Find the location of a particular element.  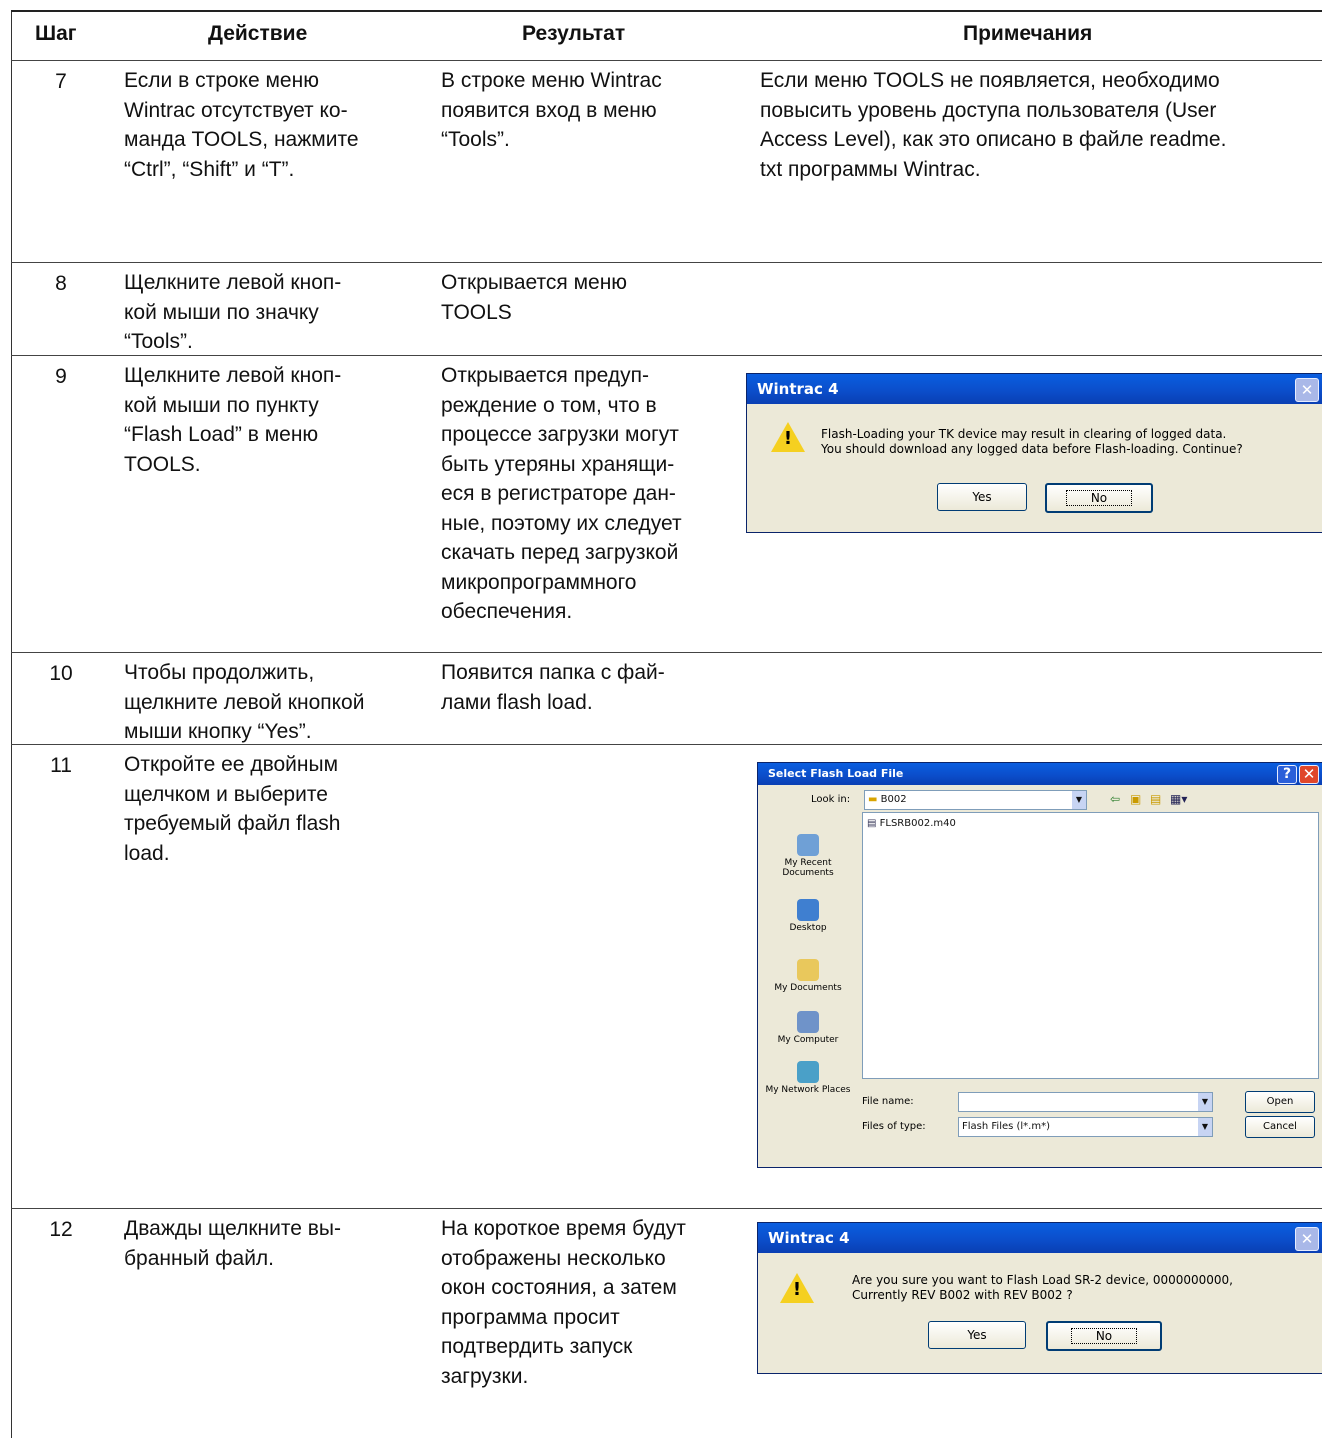

file-list: ▤ FLSRB002.m40 is located at coordinates (1090, 945).